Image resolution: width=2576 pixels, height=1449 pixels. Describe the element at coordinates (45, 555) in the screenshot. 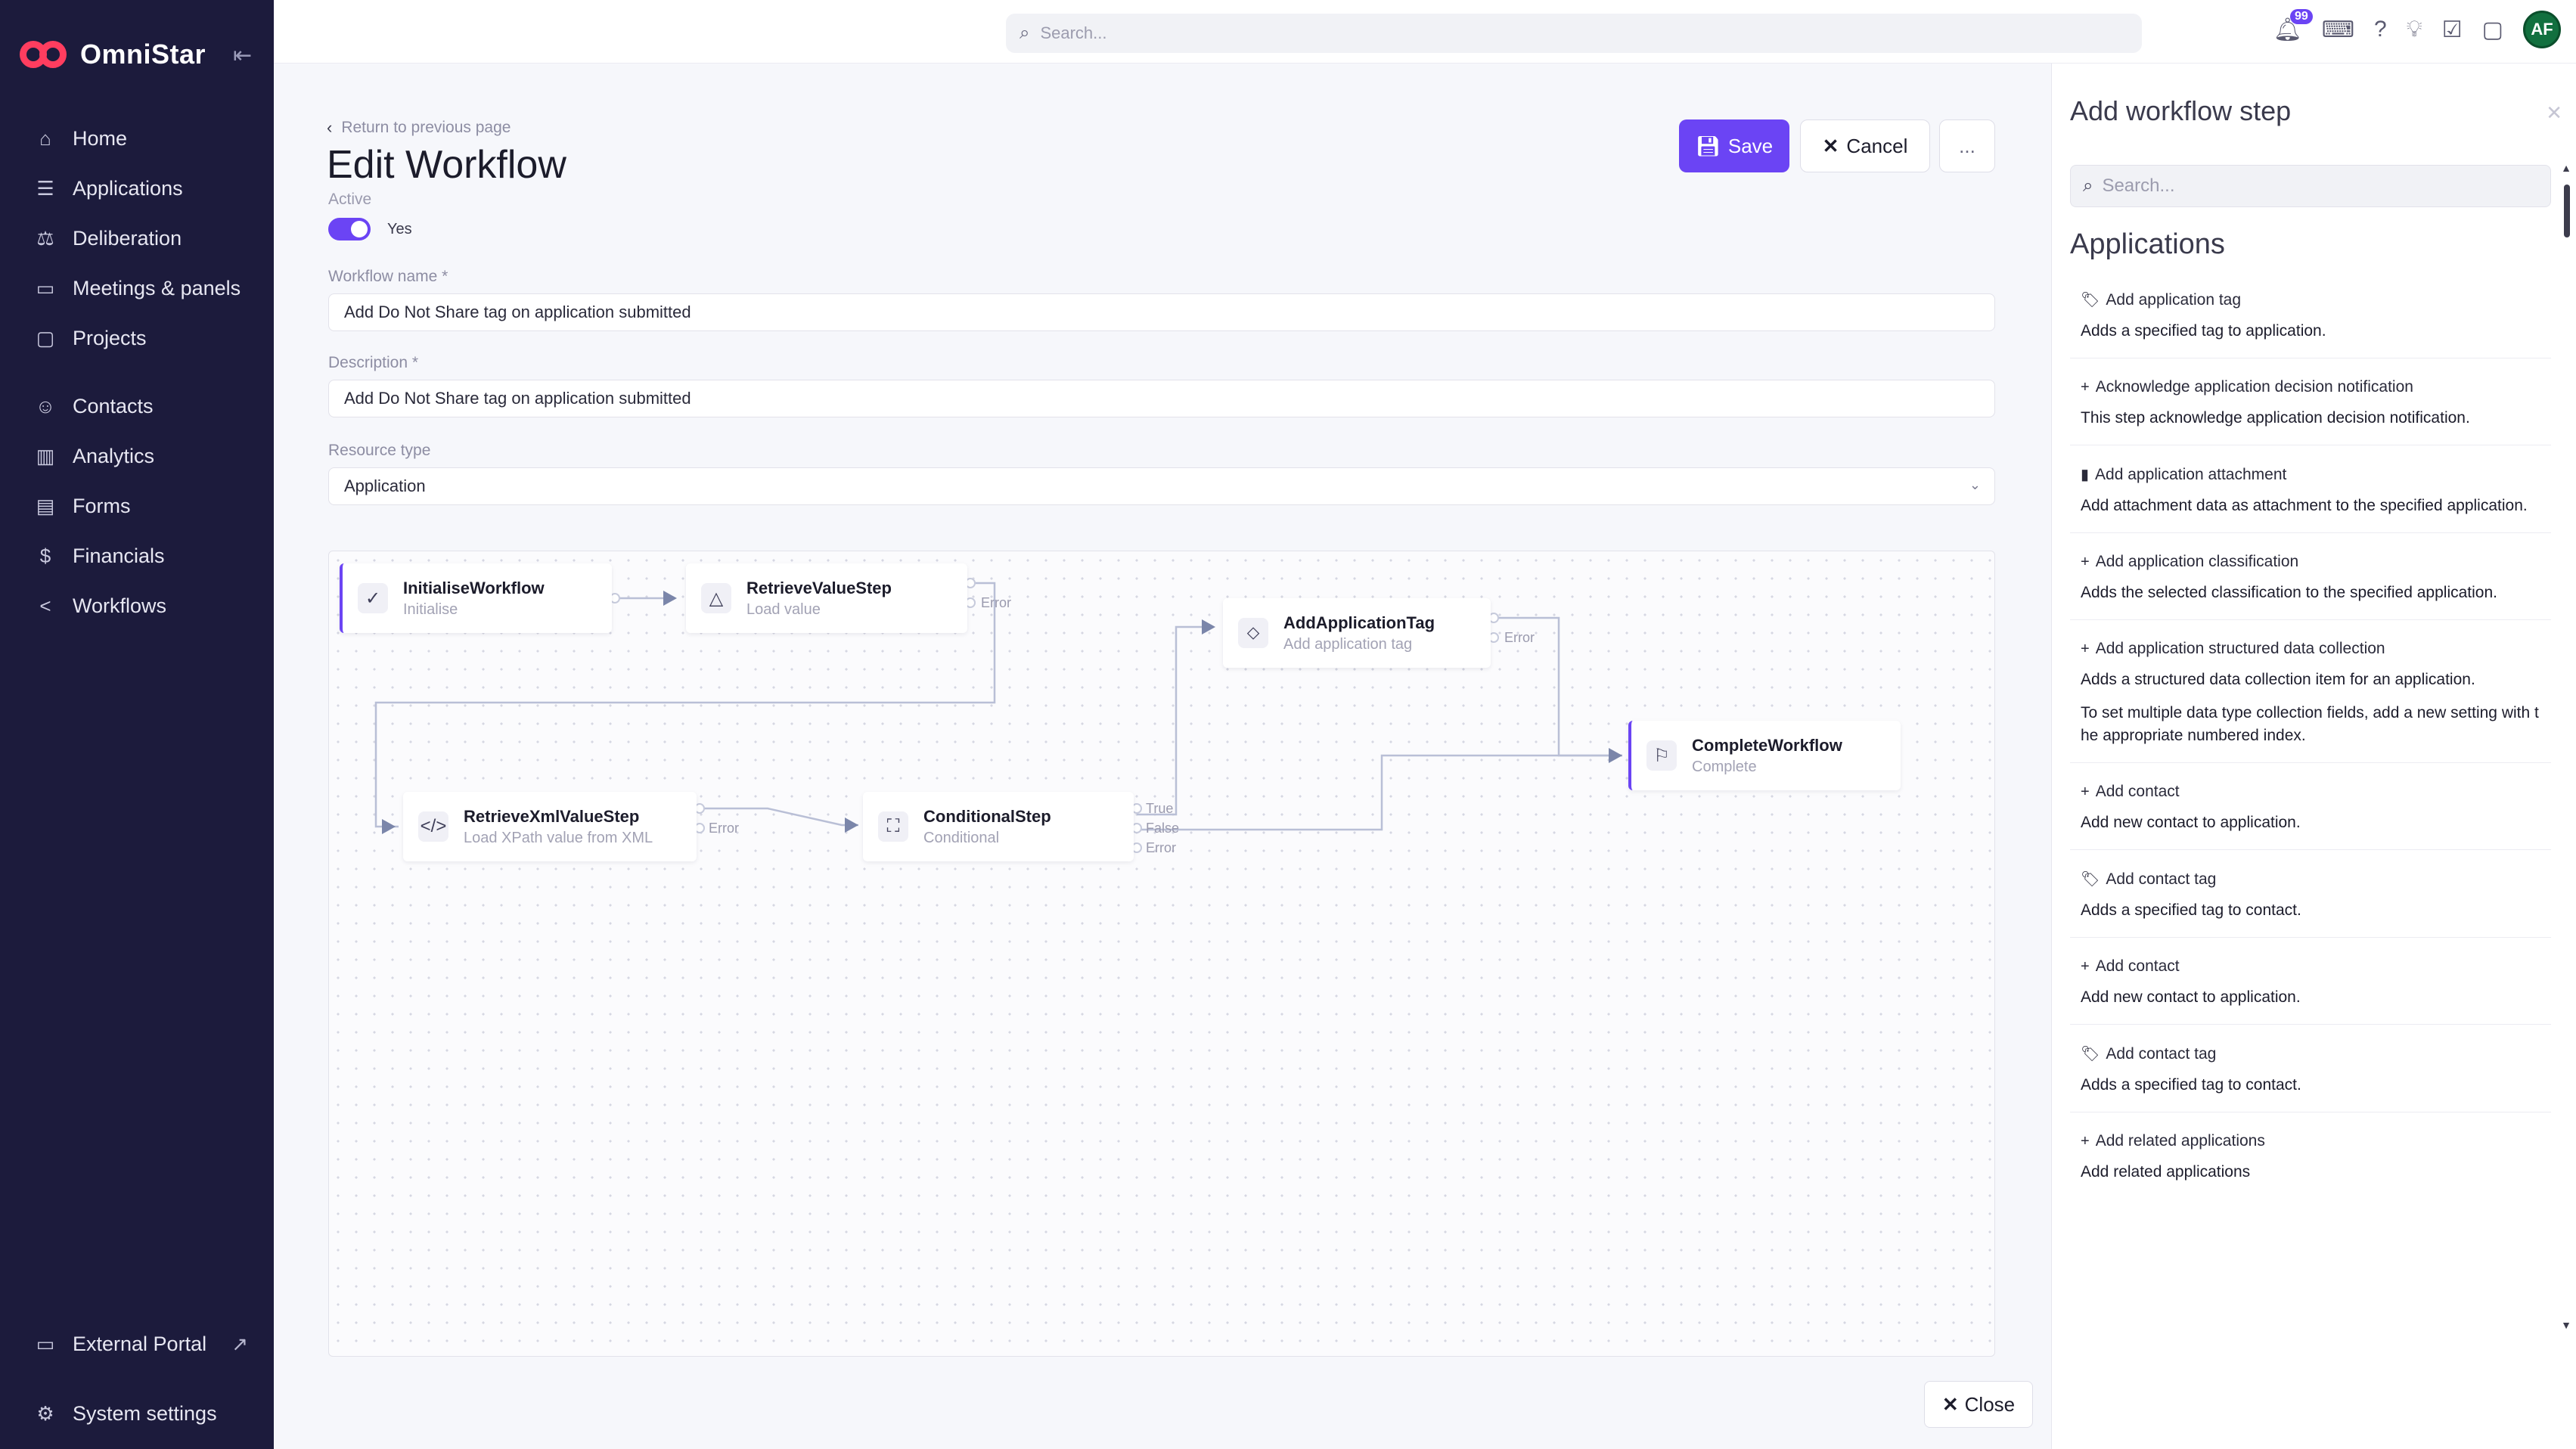

I see `dollar-icon: $` at that location.